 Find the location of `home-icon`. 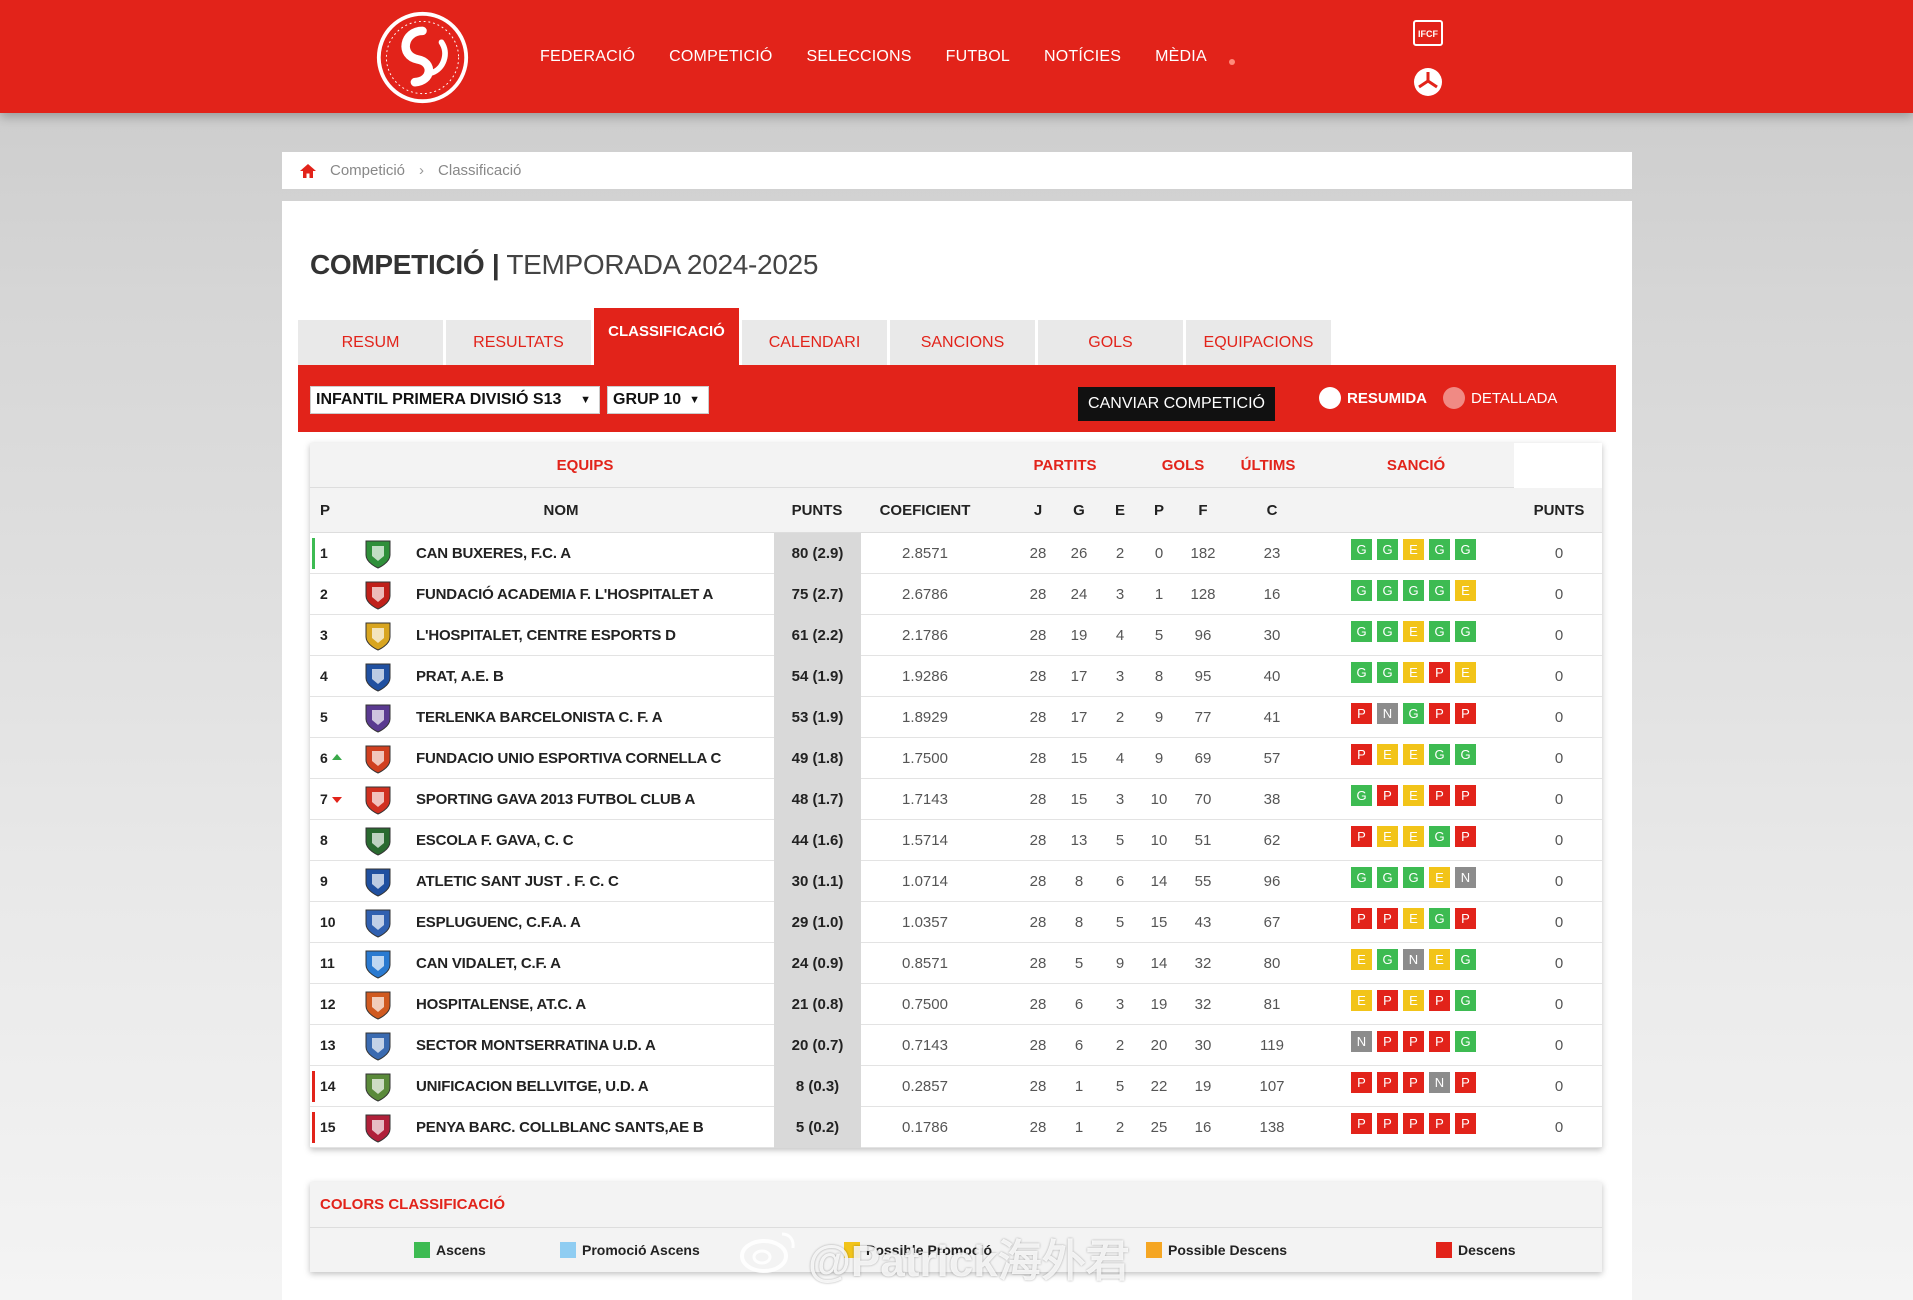

home-icon is located at coordinates (308, 170).